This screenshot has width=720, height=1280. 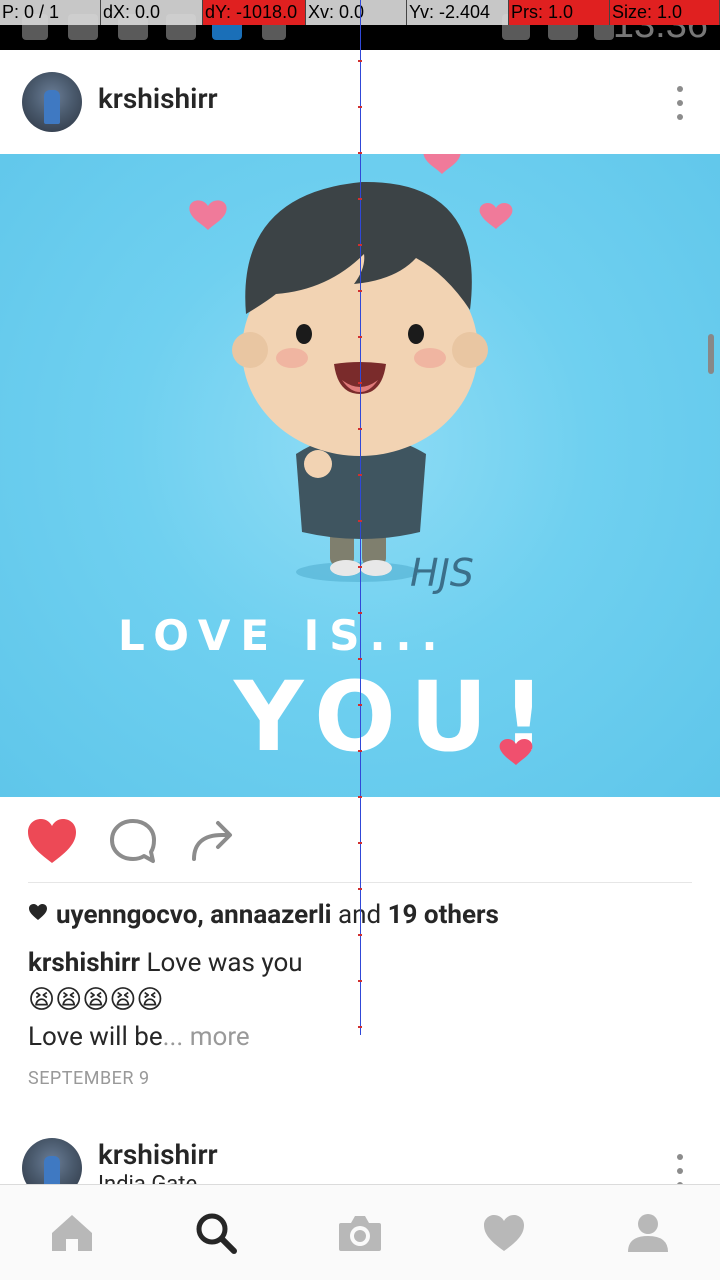 I want to click on home-icon, so click(x=72, y=1232).